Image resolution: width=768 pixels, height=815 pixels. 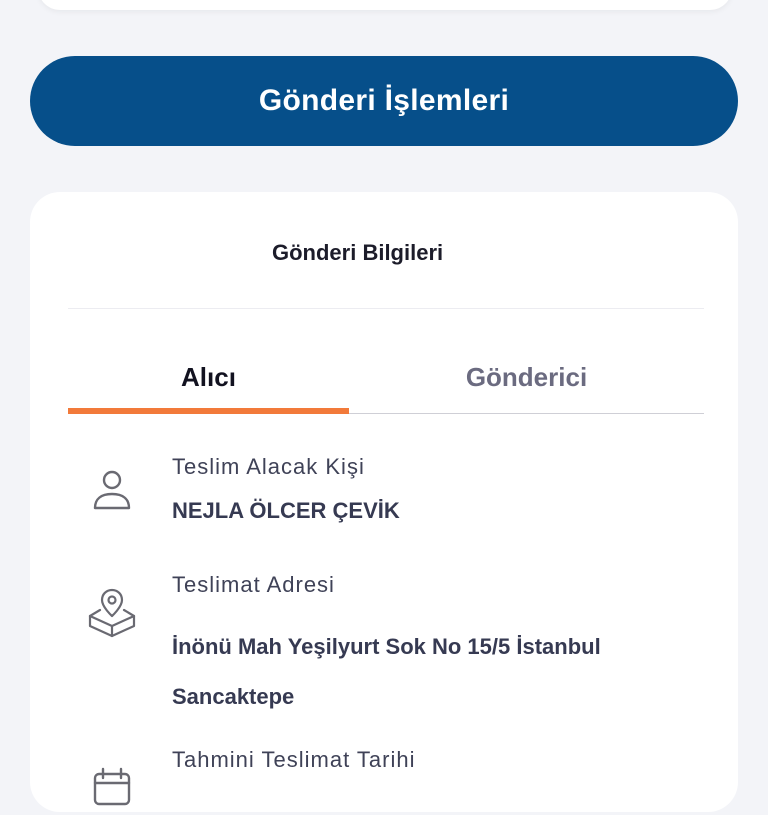 What do you see at coordinates (384, 490) in the screenshot?
I see `recipient-row: Teslim Alacak Kişi NEJLA ÖLCER ÇEVİK` at bounding box center [384, 490].